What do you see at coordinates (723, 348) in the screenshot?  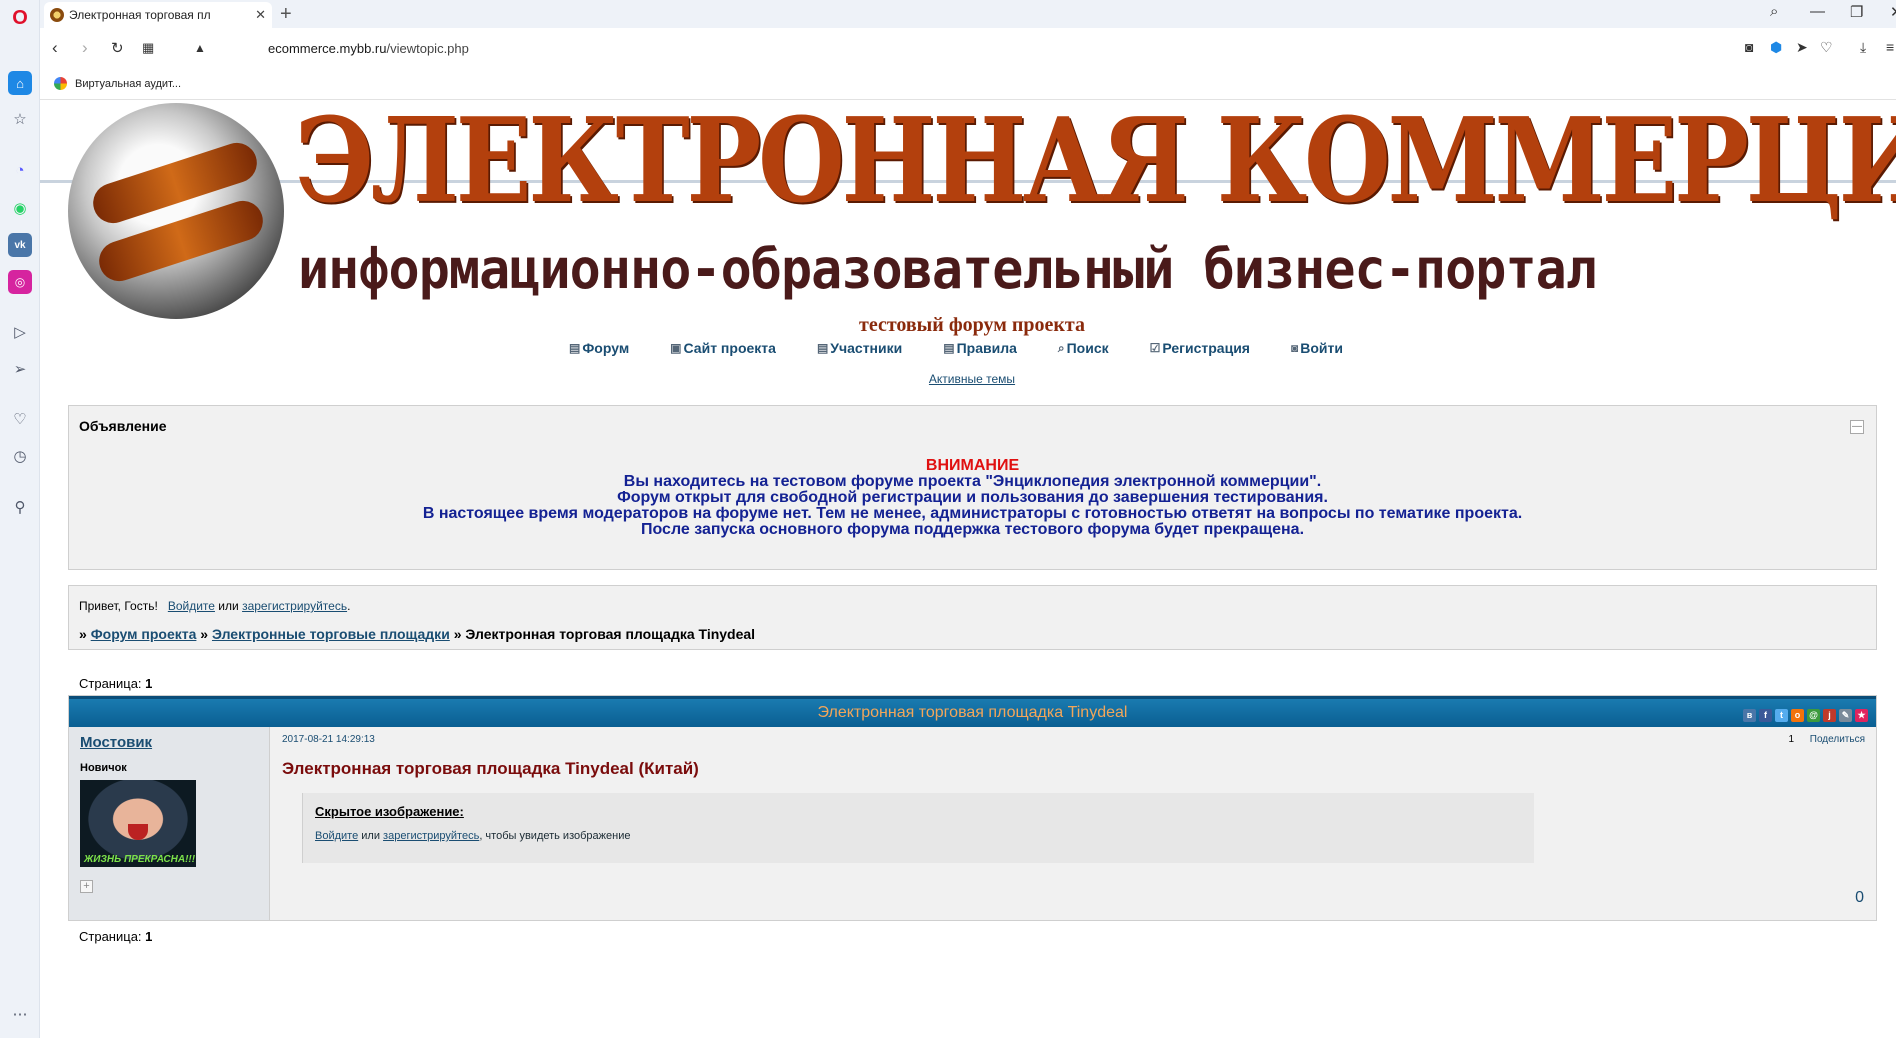 I see `nav-project-site: ▣ Сайт проекта` at bounding box center [723, 348].